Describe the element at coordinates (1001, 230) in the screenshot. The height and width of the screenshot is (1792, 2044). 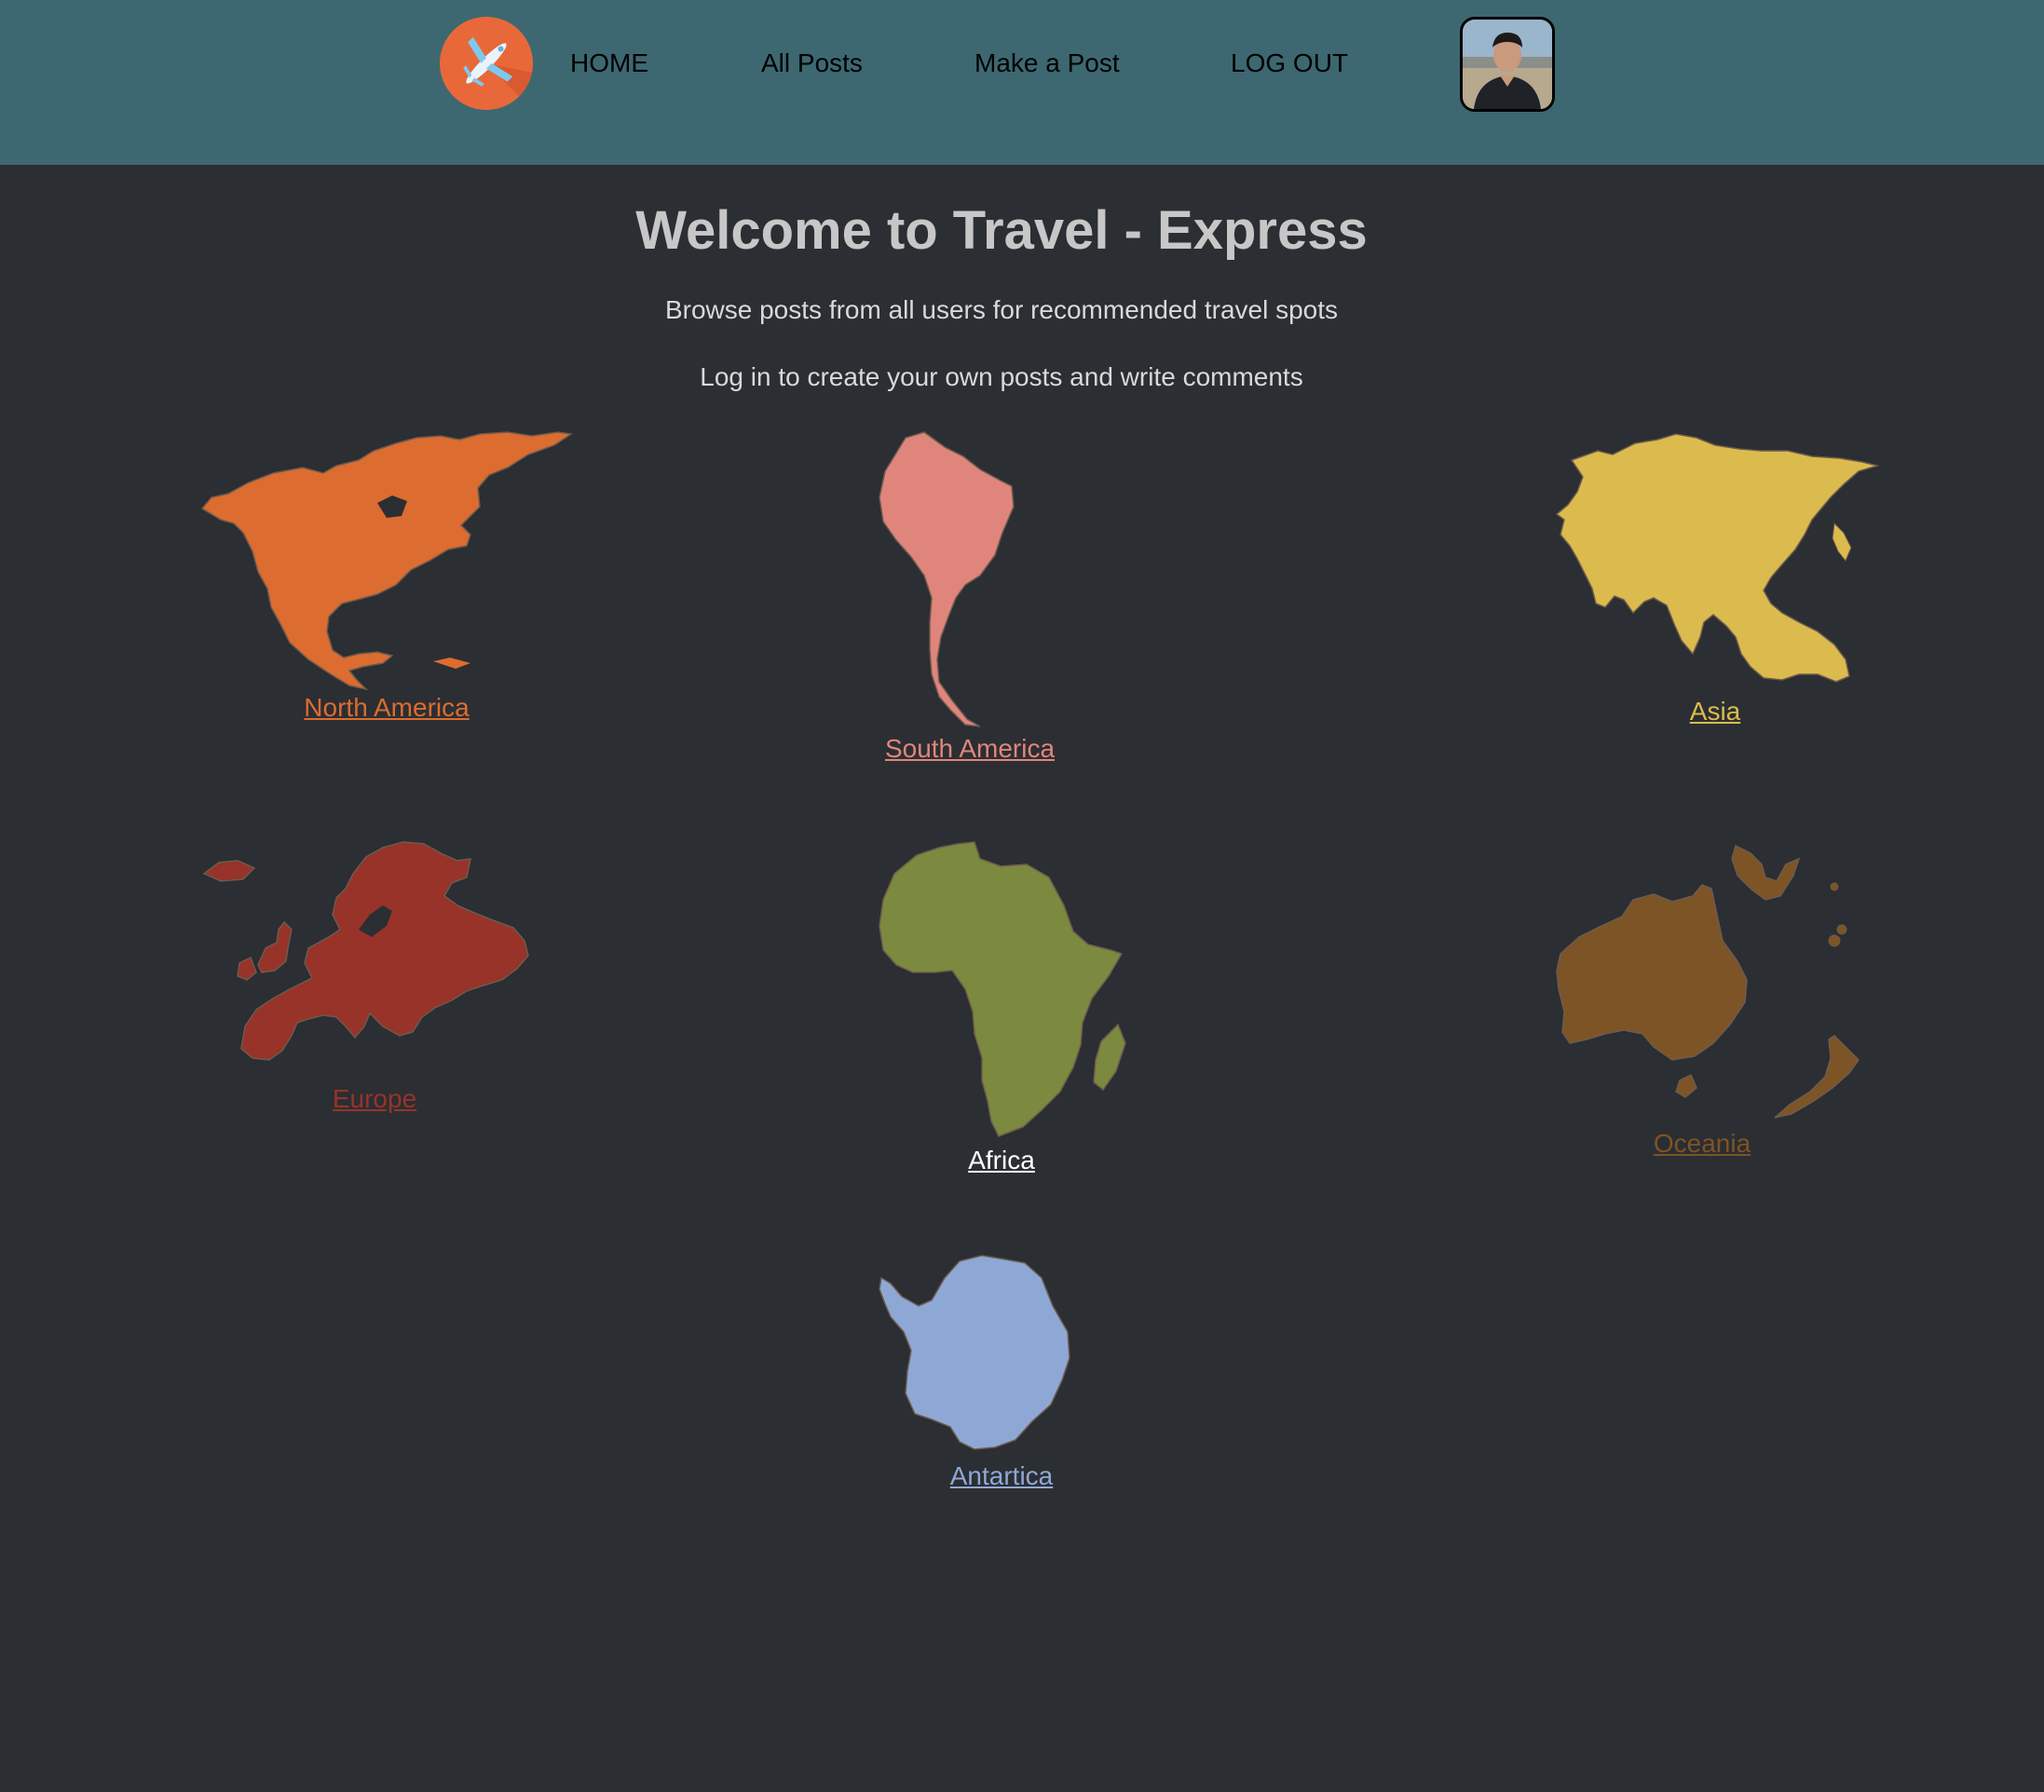
I see `page-title: Welcome to Travel - Express` at that location.